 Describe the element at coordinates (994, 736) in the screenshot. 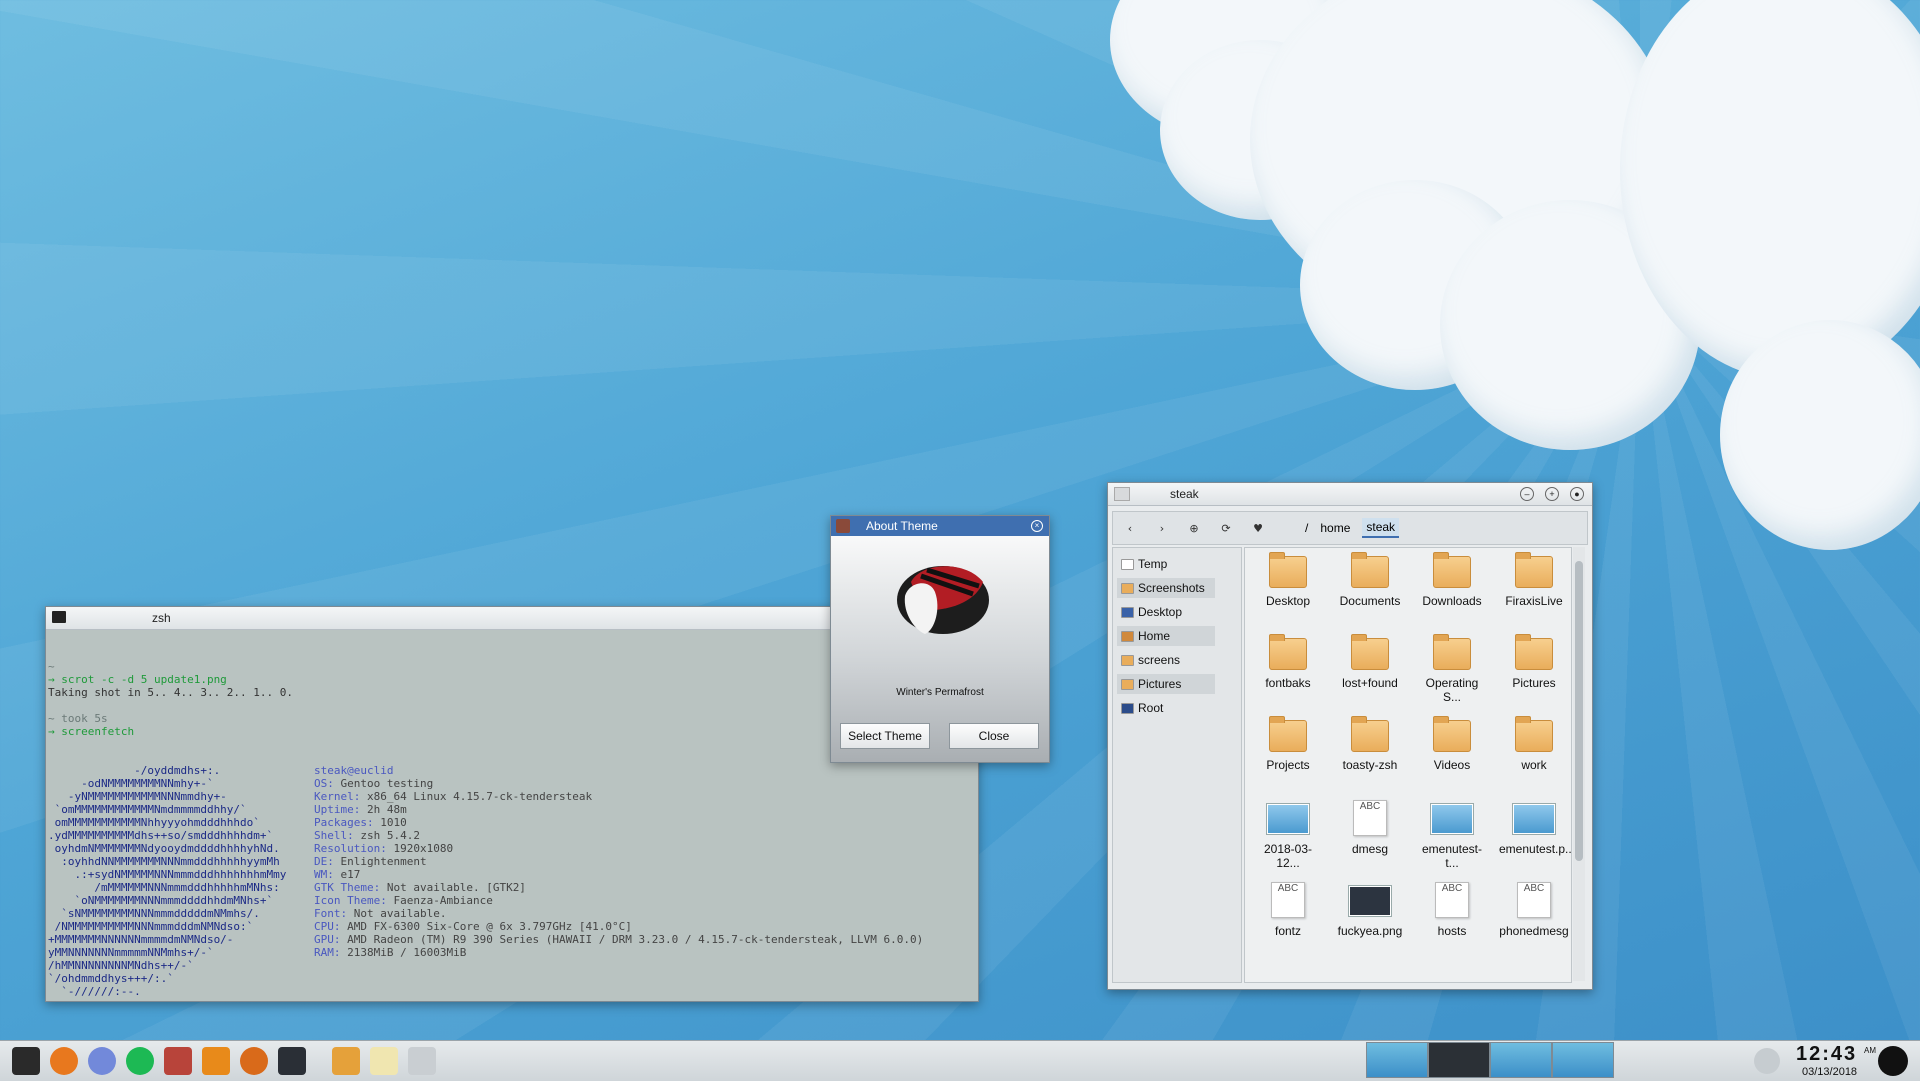

I see `close-button: Close` at that location.